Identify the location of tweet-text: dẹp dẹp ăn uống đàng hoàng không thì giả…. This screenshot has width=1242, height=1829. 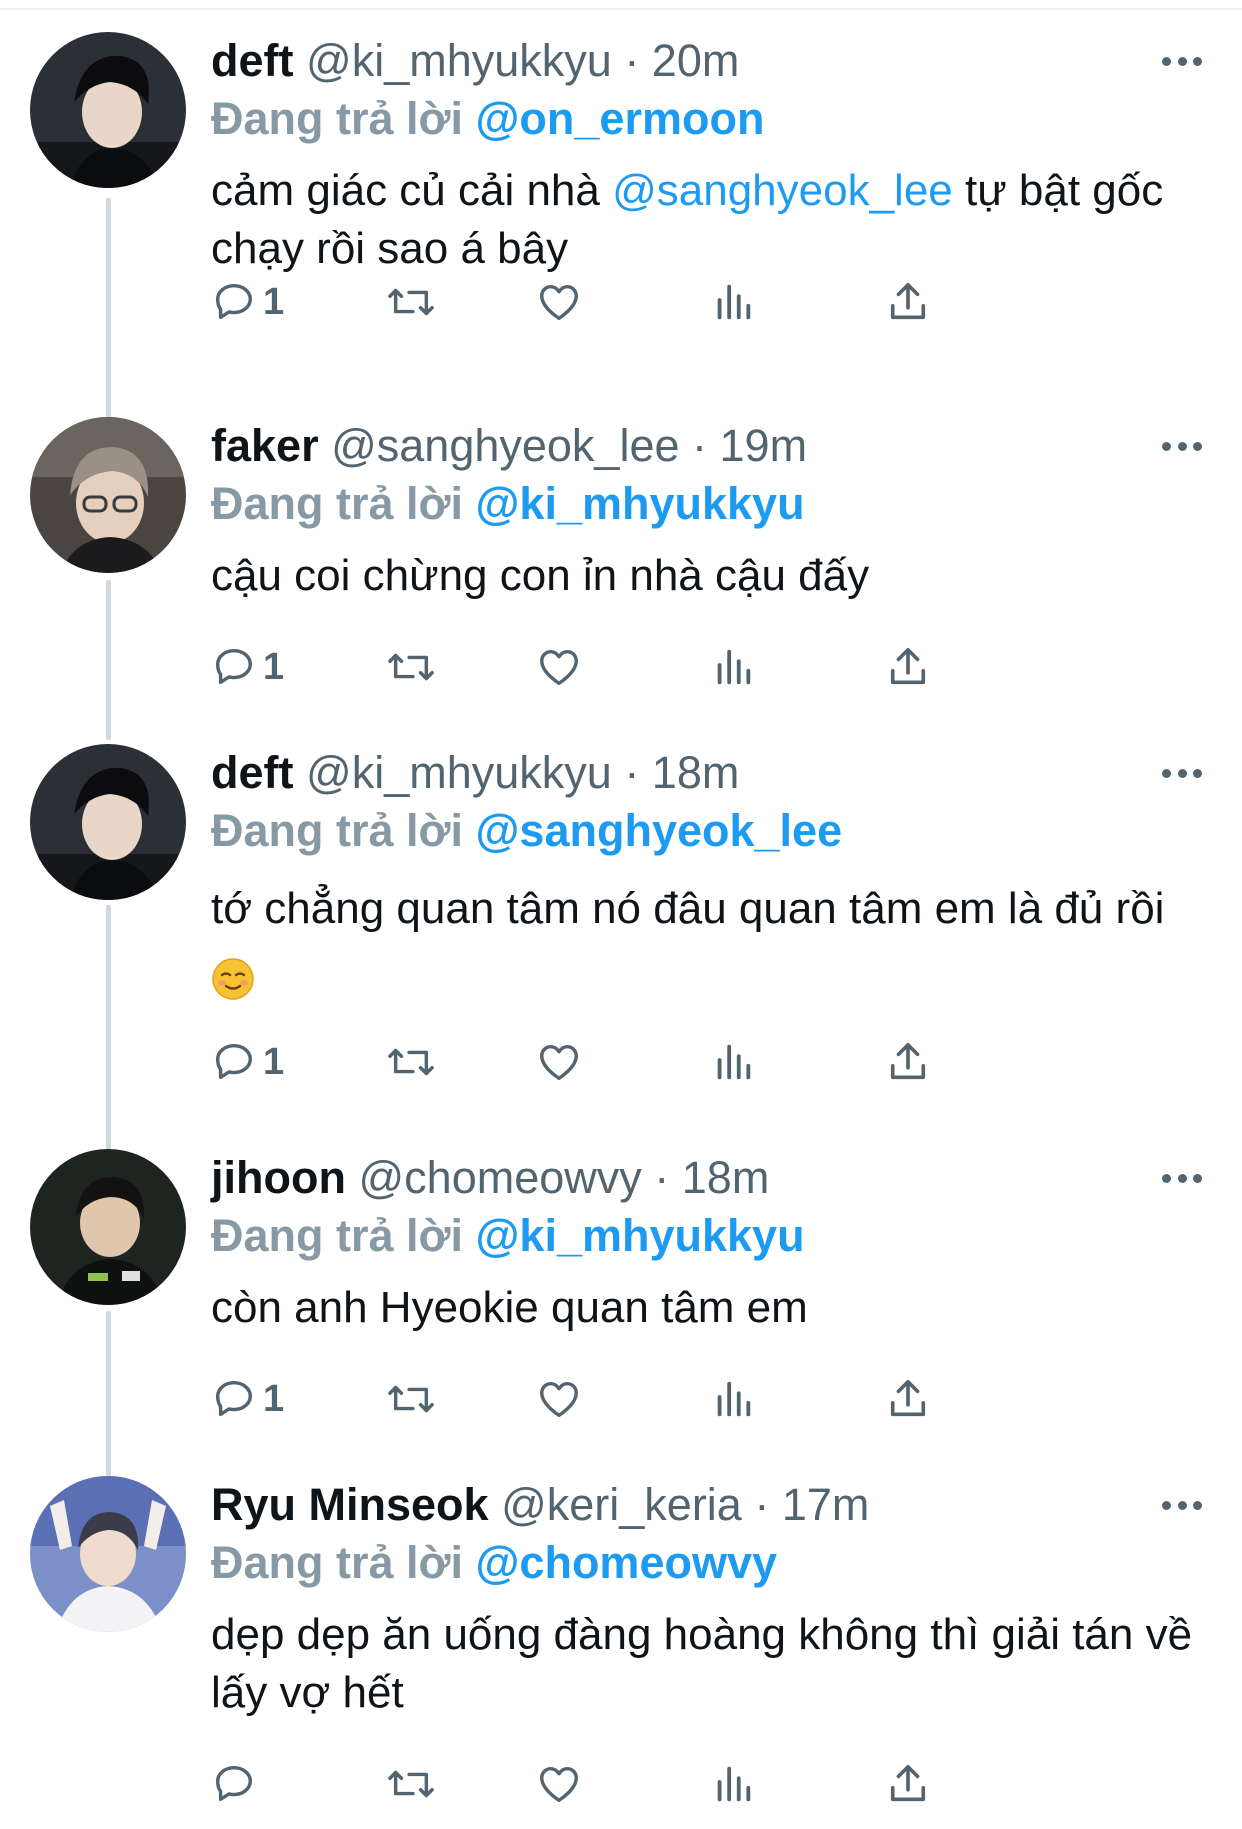
(702, 1663).